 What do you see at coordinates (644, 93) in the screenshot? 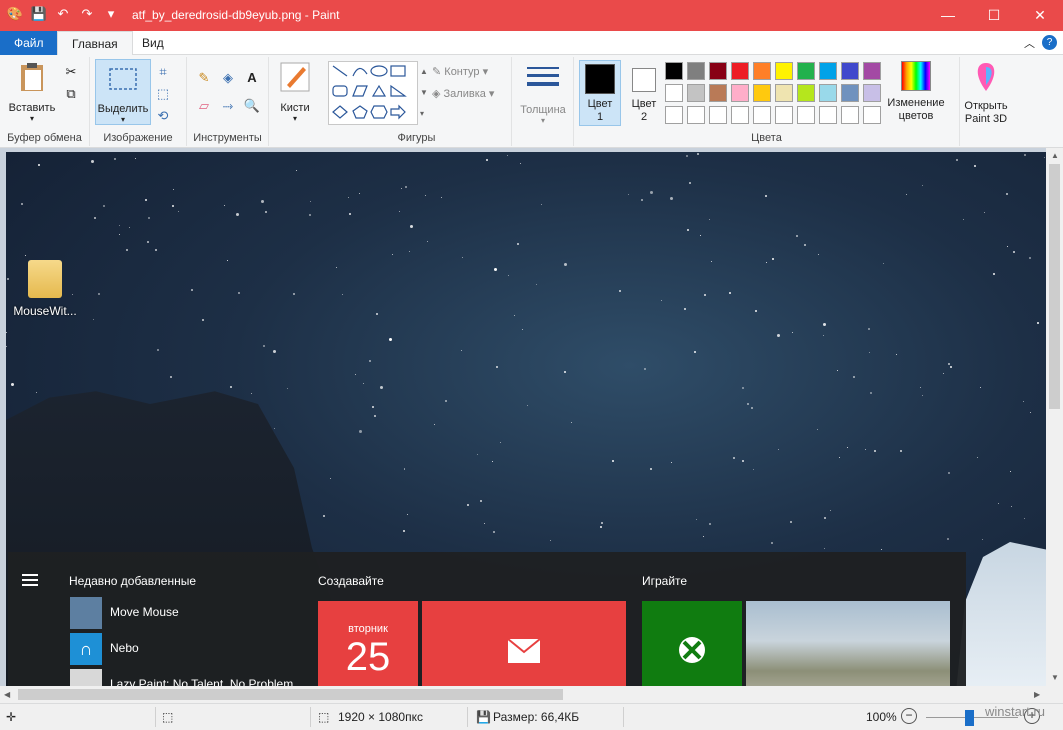
I see `color2-button: Цвет 2` at bounding box center [644, 93].